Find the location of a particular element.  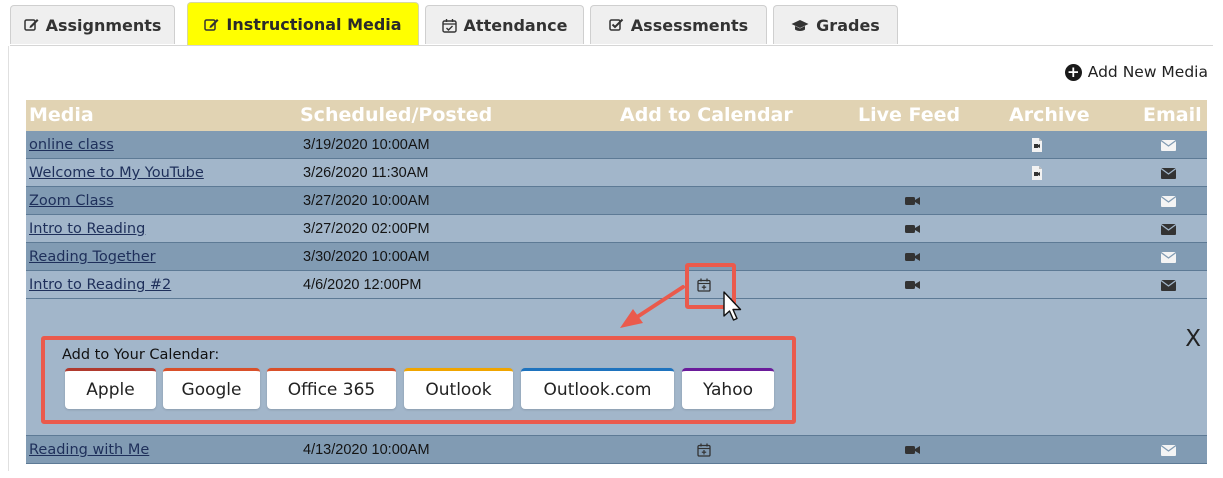

calendar-google-button: Google is located at coordinates (211, 388).